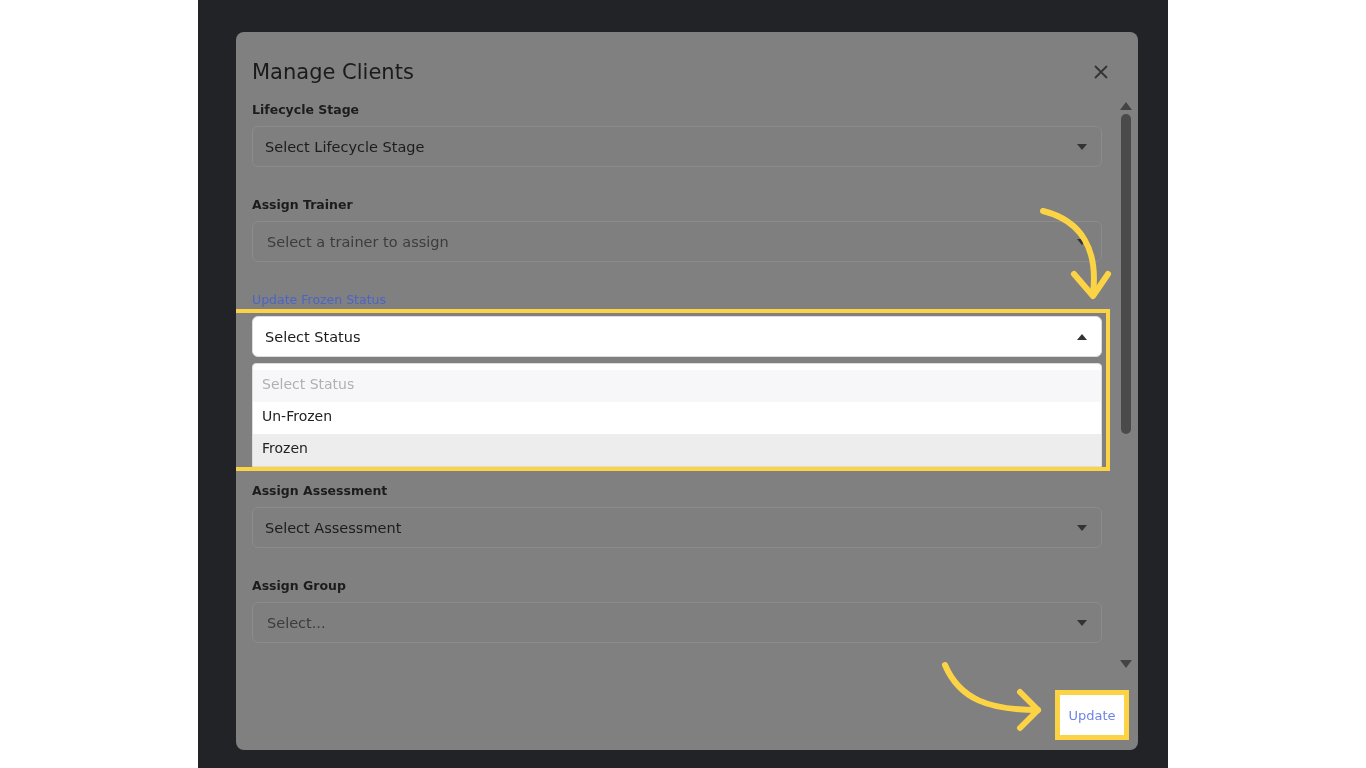 The height and width of the screenshot is (768, 1366). What do you see at coordinates (677, 450) in the screenshot?
I see `dropdown-option: Frozen` at bounding box center [677, 450].